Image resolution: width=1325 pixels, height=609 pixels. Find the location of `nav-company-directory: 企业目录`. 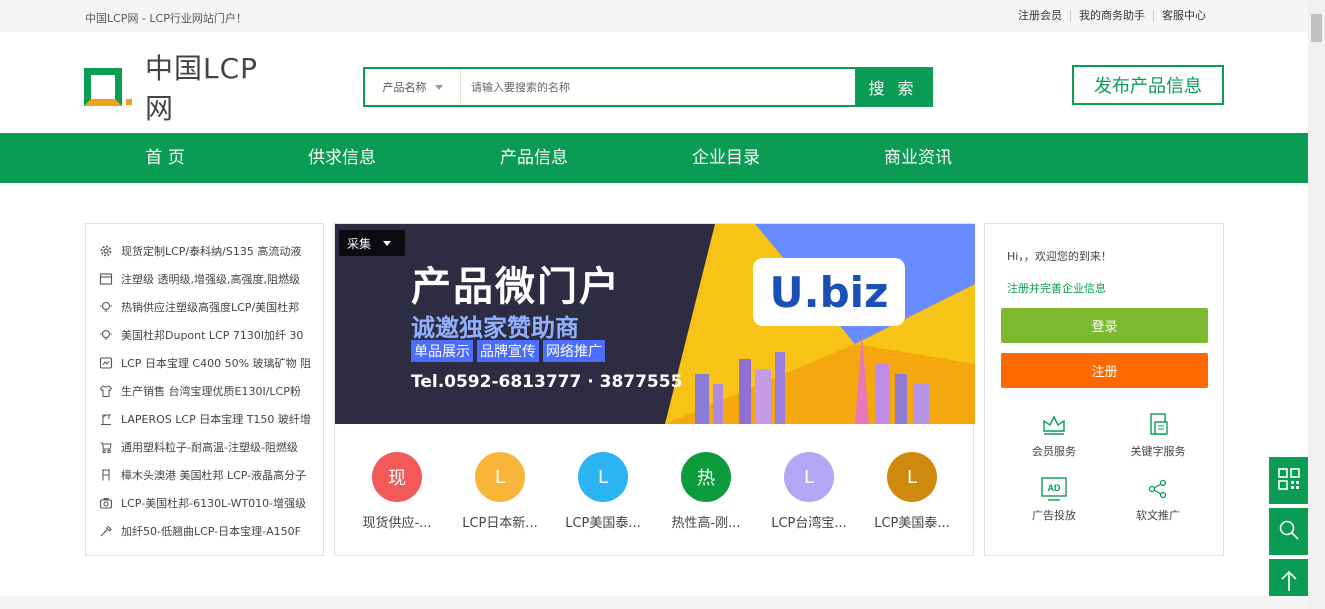

nav-company-directory: 企业目录 is located at coordinates (726, 158).